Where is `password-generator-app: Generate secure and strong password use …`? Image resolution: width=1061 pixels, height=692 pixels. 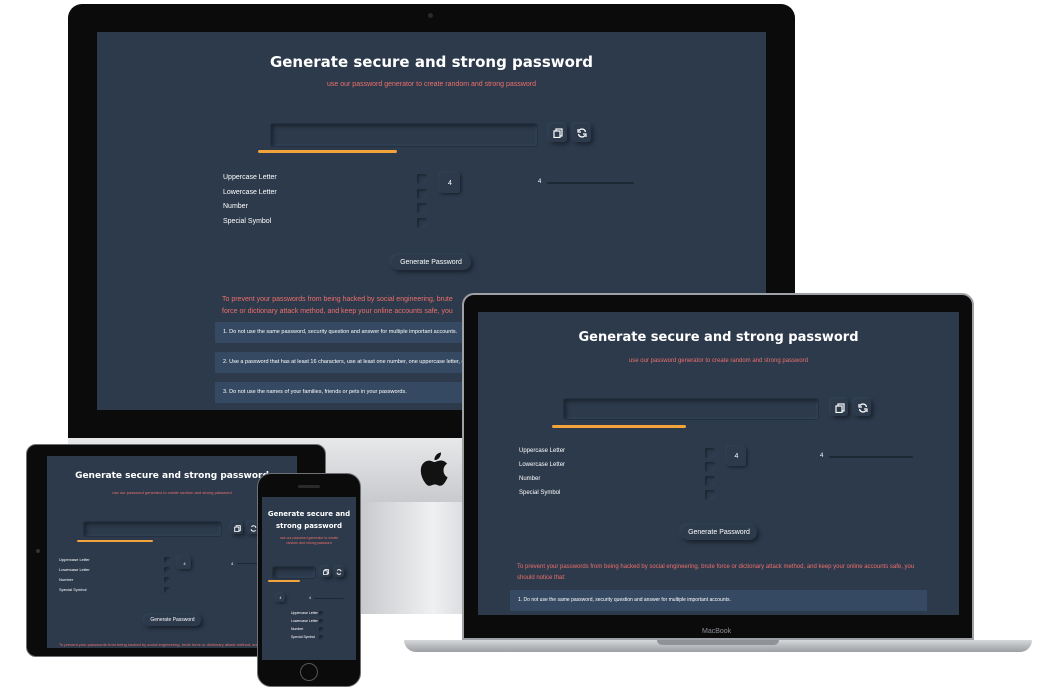 password-generator-app: Generate secure and strong password use … is located at coordinates (309, 578).